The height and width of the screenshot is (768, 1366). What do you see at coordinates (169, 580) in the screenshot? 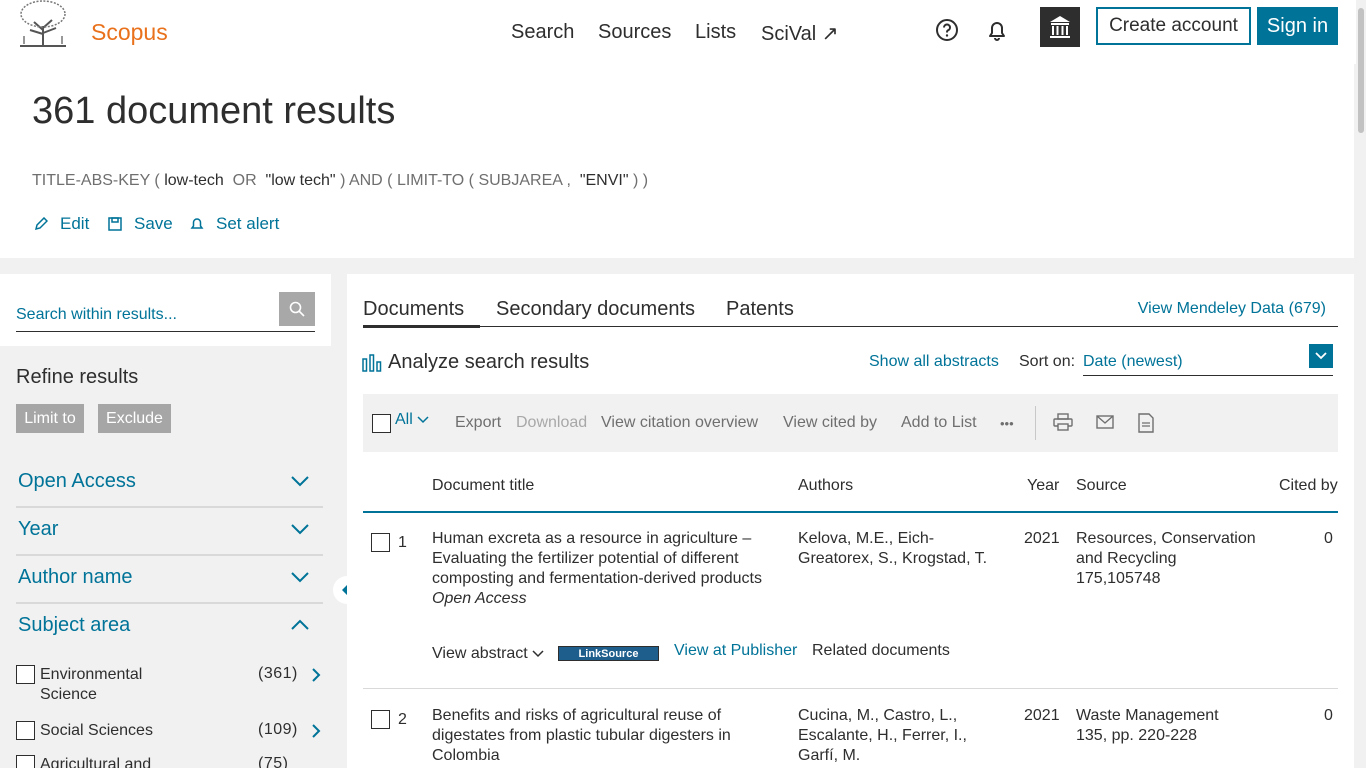
I see `facet-author-name: Author name` at bounding box center [169, 580].